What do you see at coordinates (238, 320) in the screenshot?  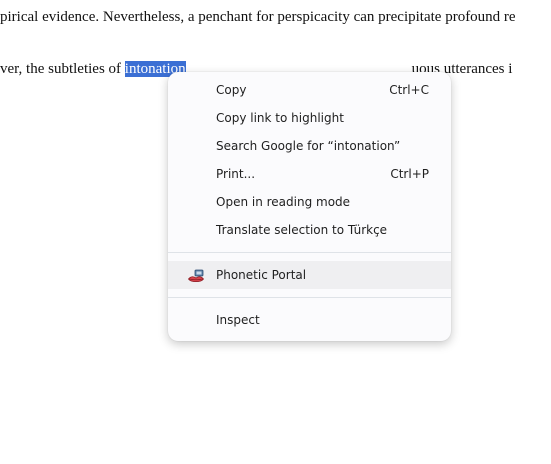 I see `menu-item-label: Inspect` at bounding box center [238, 320].